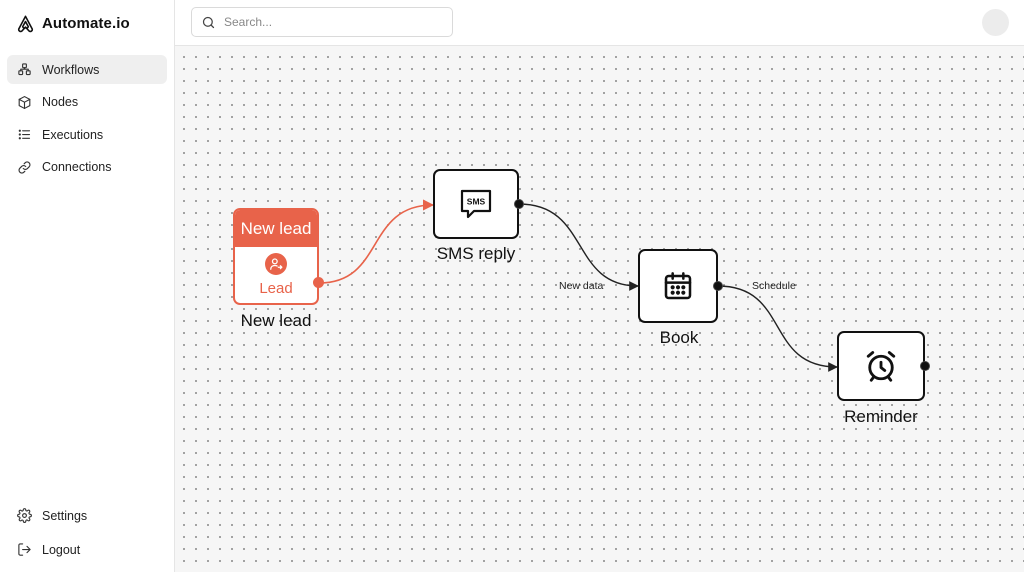 The height and width of the screenshot is (572, 1024). Describe the element at coordinates (718, 286) in the screenshot. I see `book-output-handle` at that location.